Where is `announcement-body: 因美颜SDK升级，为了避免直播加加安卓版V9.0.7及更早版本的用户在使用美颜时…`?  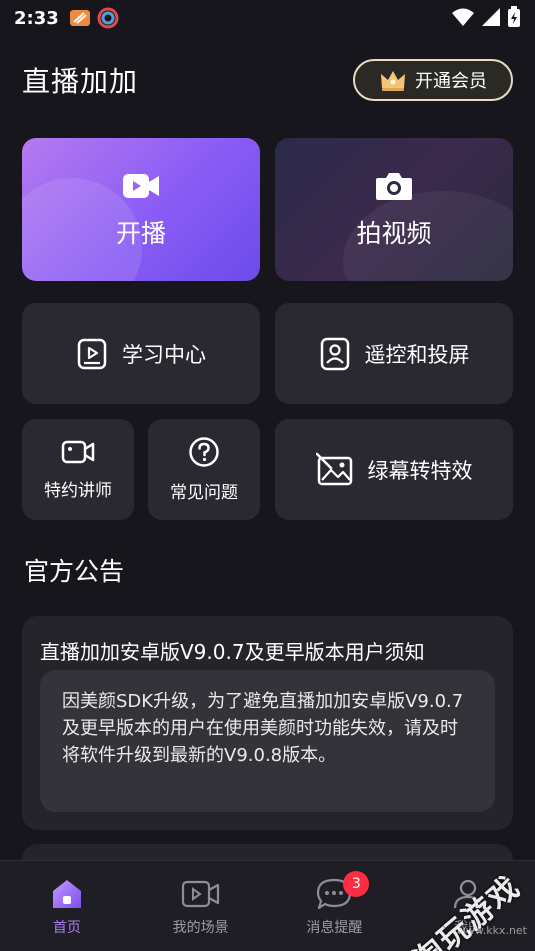
announcement-body: 因美颜SDK升级，为了避免直播加加安卓版V9.0.7及更早版本的用户在使用美颜时… is located at coordinates (267, 741).